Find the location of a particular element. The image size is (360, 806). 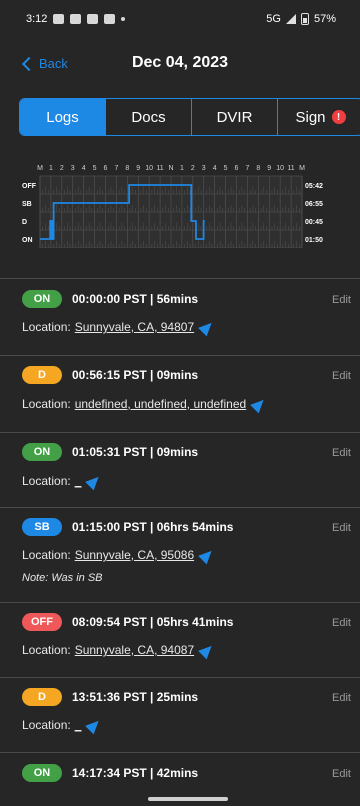

entry-header: OFF 08:09:54 PST | 05hrs 41mins is located at coordinates (127, 622).